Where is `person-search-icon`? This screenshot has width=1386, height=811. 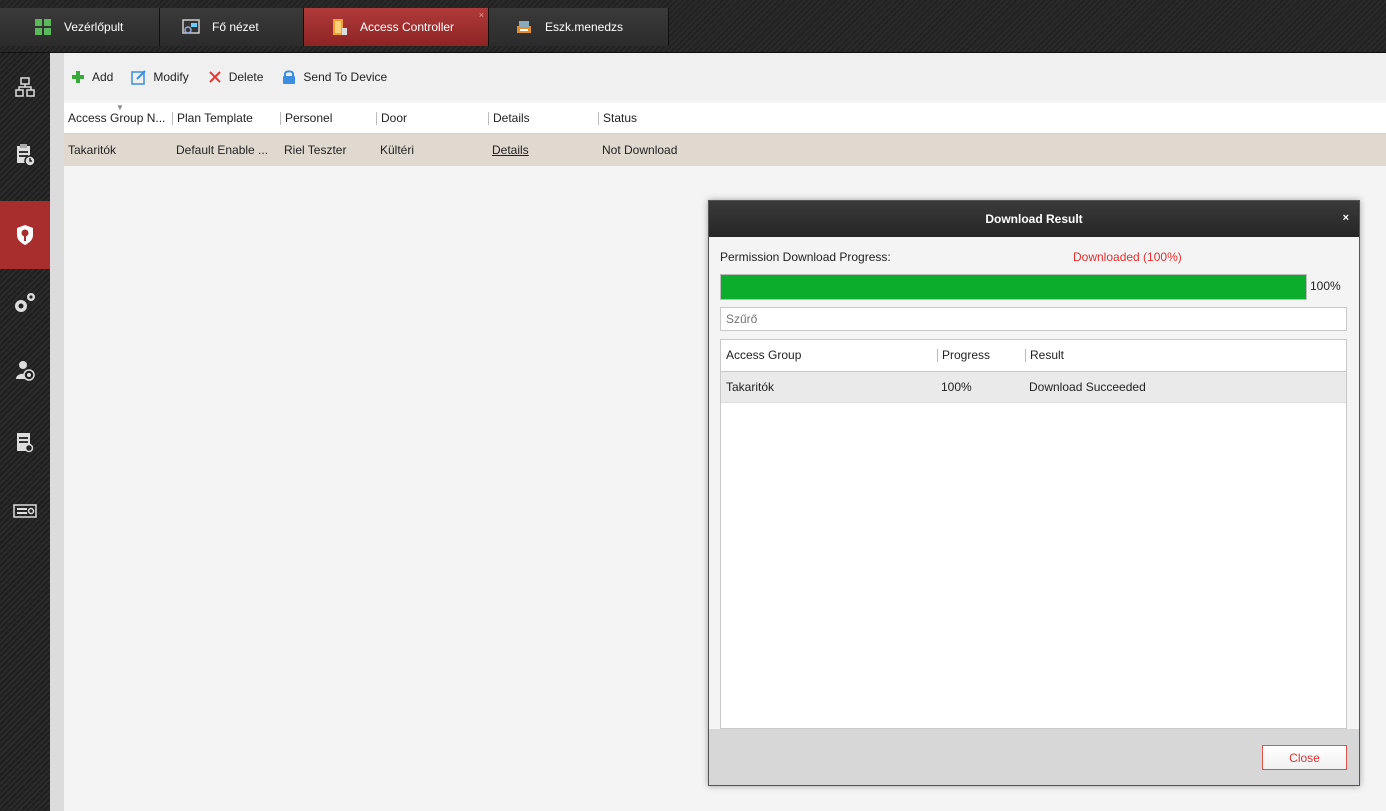 person-search-icon is located at coordinates (25, 371).